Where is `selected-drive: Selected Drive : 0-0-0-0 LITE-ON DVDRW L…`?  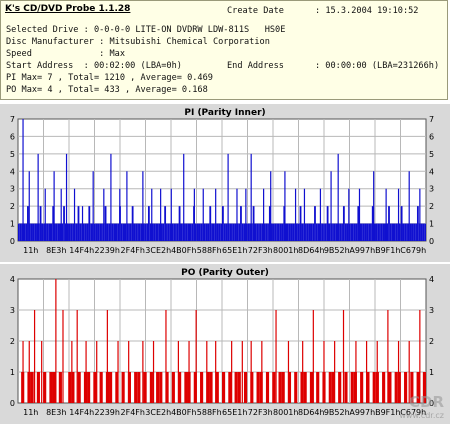
selected-drive: Selected Drive : 0-0-0-0 LITE-ON DVDRW L… is located at coordinates (146, 30).